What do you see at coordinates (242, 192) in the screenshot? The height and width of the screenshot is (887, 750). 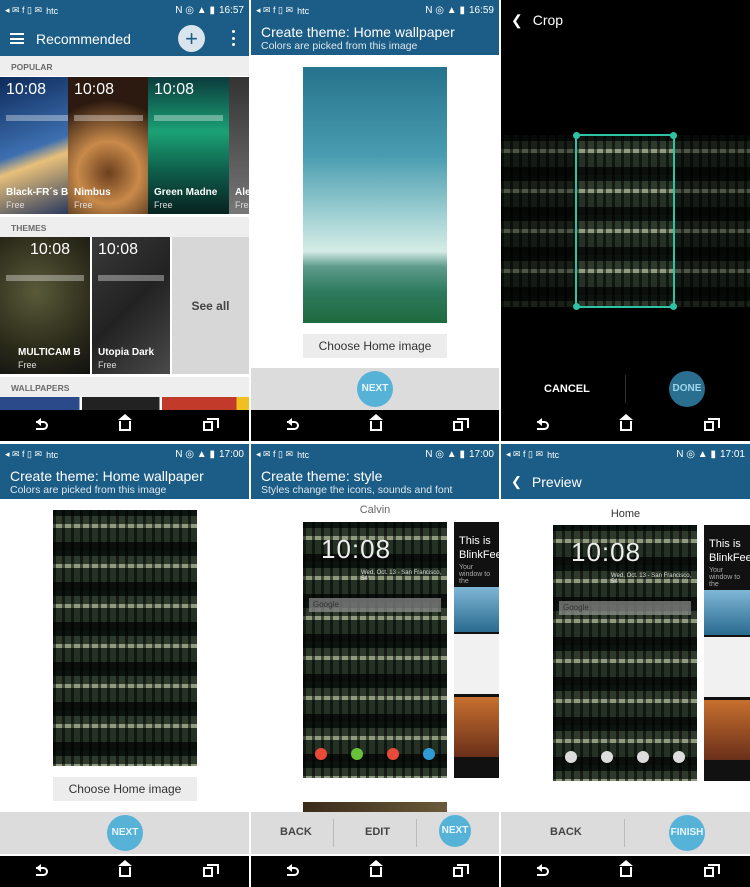 I see `tile-name: Ale` at bounding box center [242, 192].